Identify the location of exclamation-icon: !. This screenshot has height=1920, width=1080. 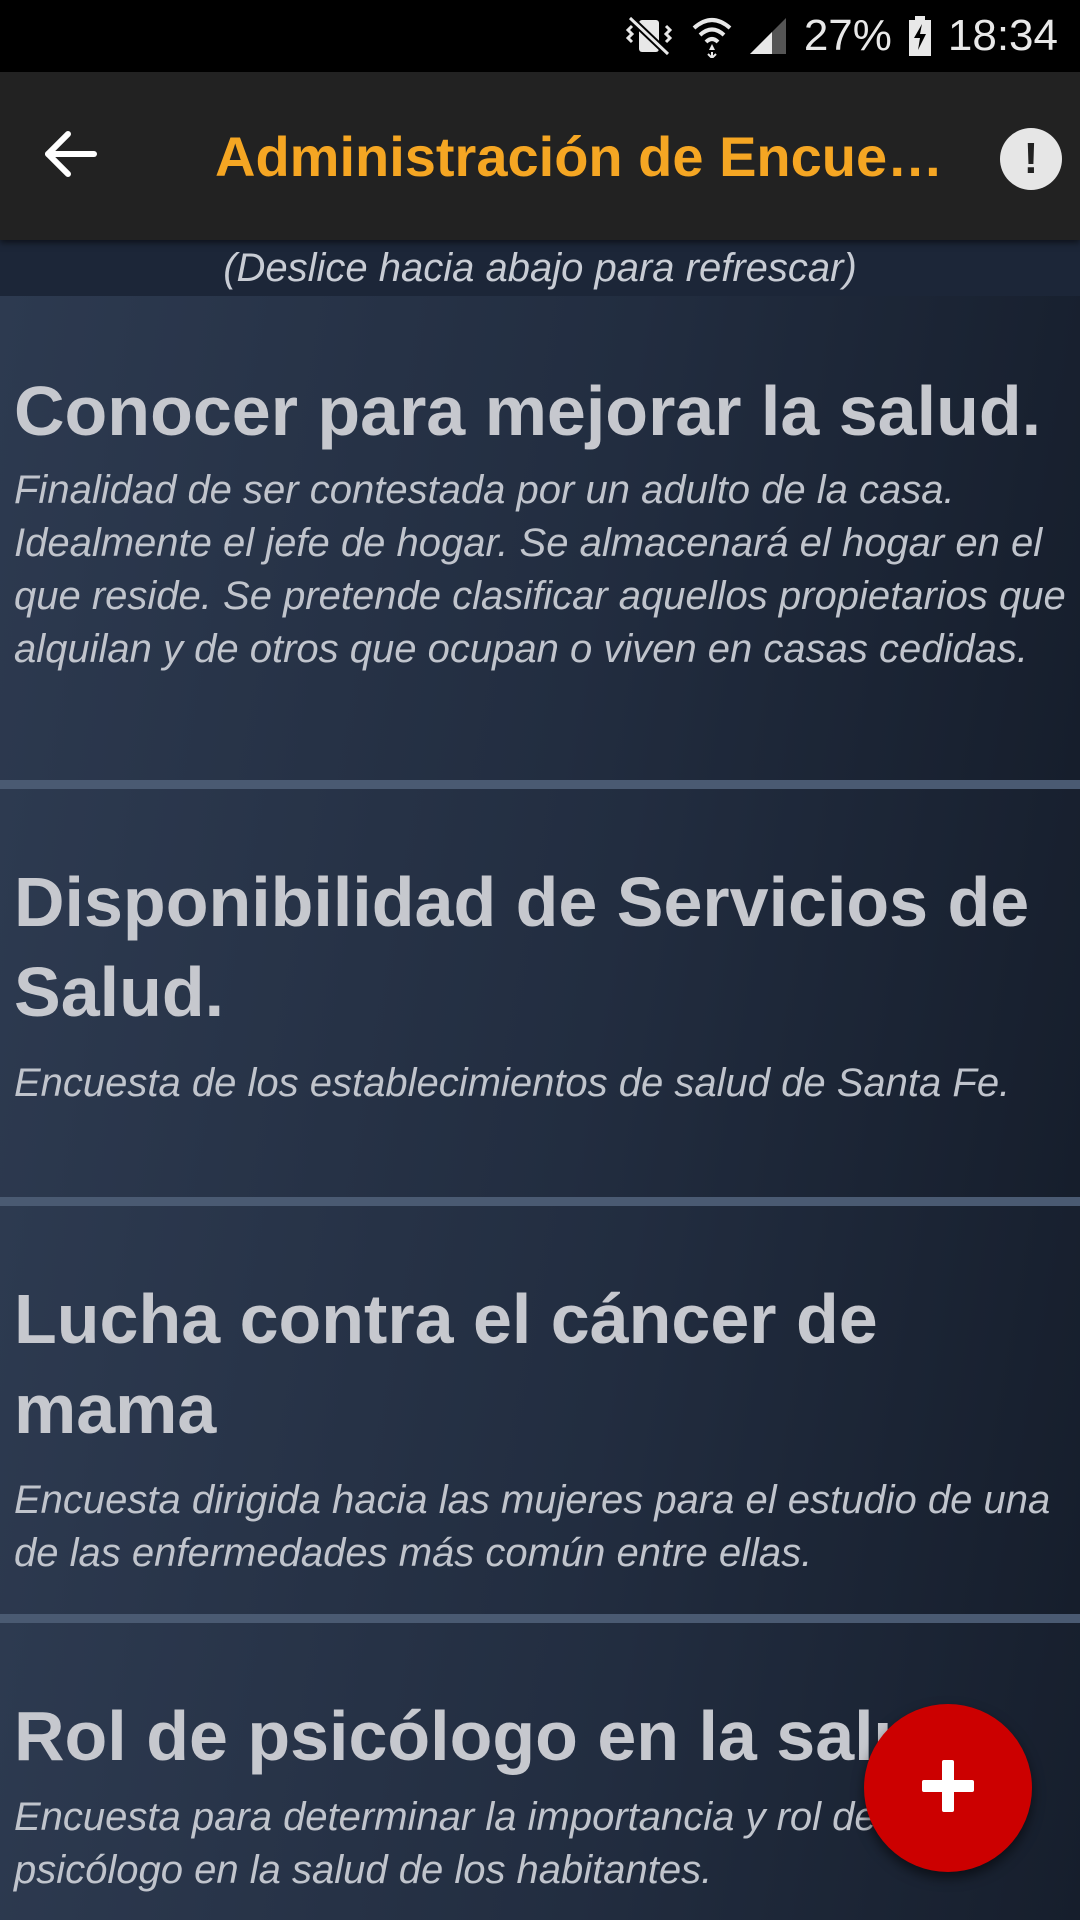
(1031, 158).